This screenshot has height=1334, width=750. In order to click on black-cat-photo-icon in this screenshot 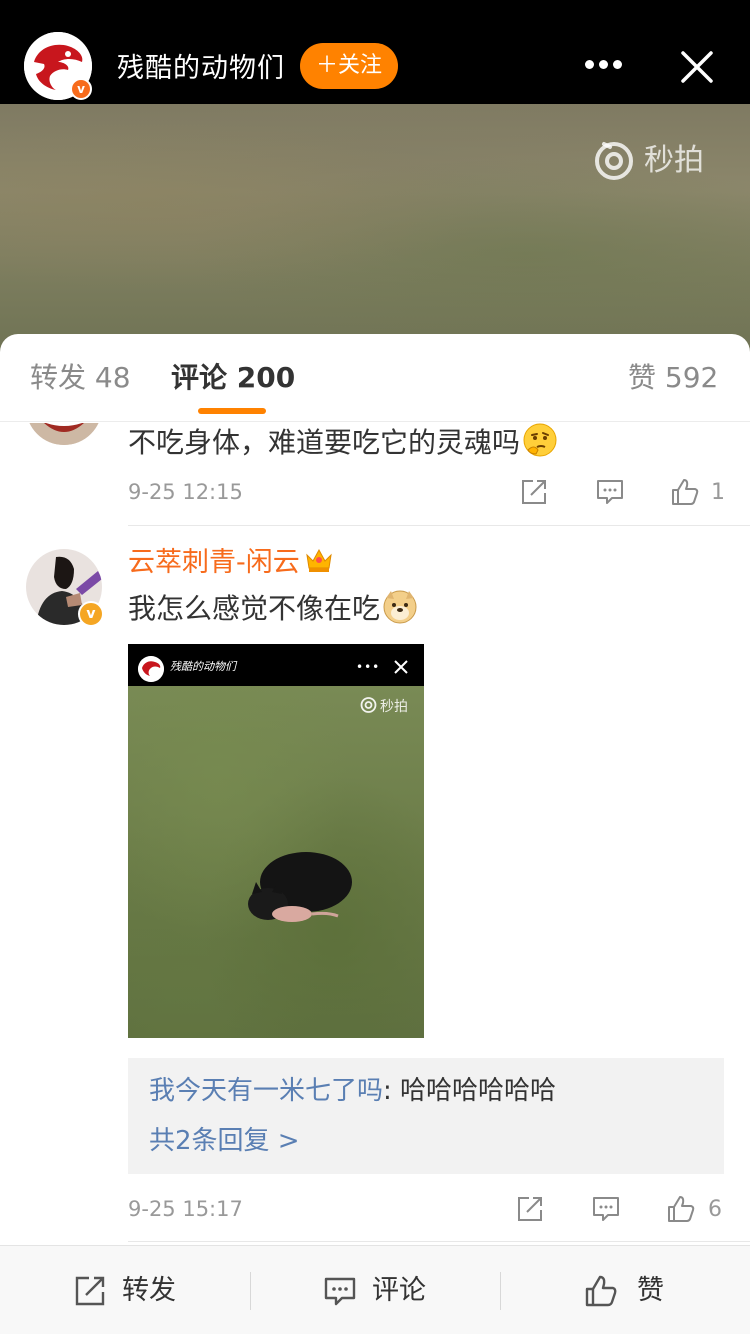, I will do `click(300, 887)`.